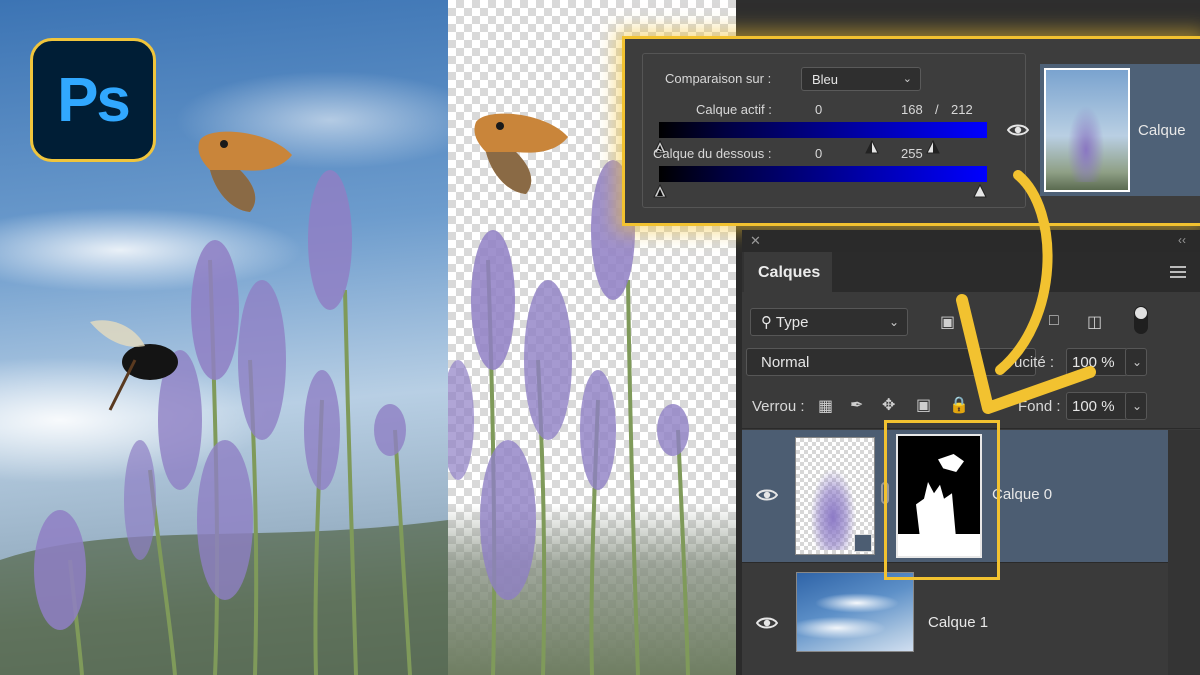 Image resolution: width=1200 pixels, height=675 pixels. What do you see at coordinates (734, 109) in the screenshot?
I see `this-layer-label: Calque actif :` at bounding box center [734, 109].